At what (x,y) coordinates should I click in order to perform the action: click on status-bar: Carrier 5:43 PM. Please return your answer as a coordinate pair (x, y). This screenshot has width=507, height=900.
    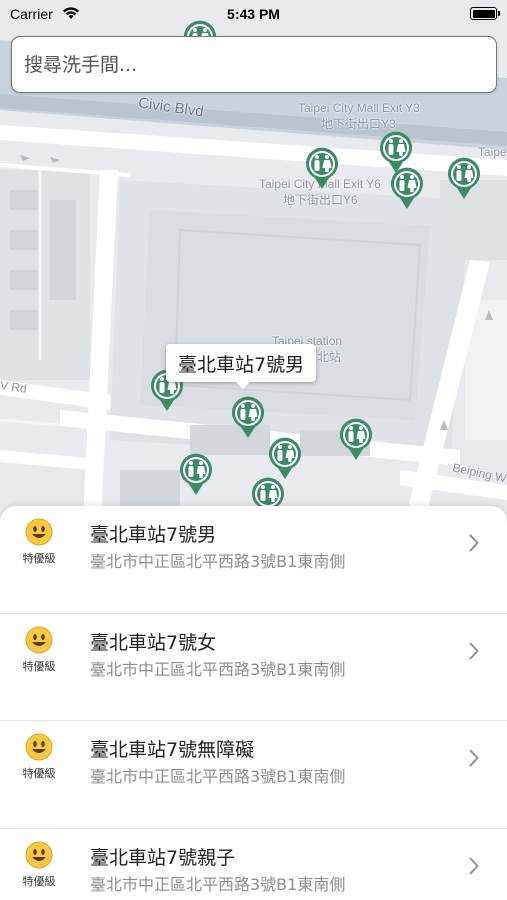
    Looking at the image, I should click on (253, 14).